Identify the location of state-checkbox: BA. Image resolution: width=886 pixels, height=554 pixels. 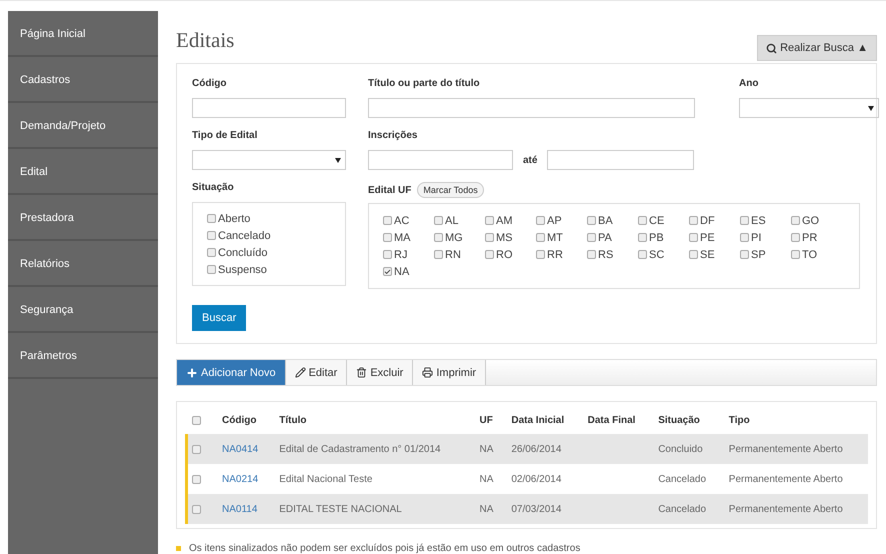
(612, 220).